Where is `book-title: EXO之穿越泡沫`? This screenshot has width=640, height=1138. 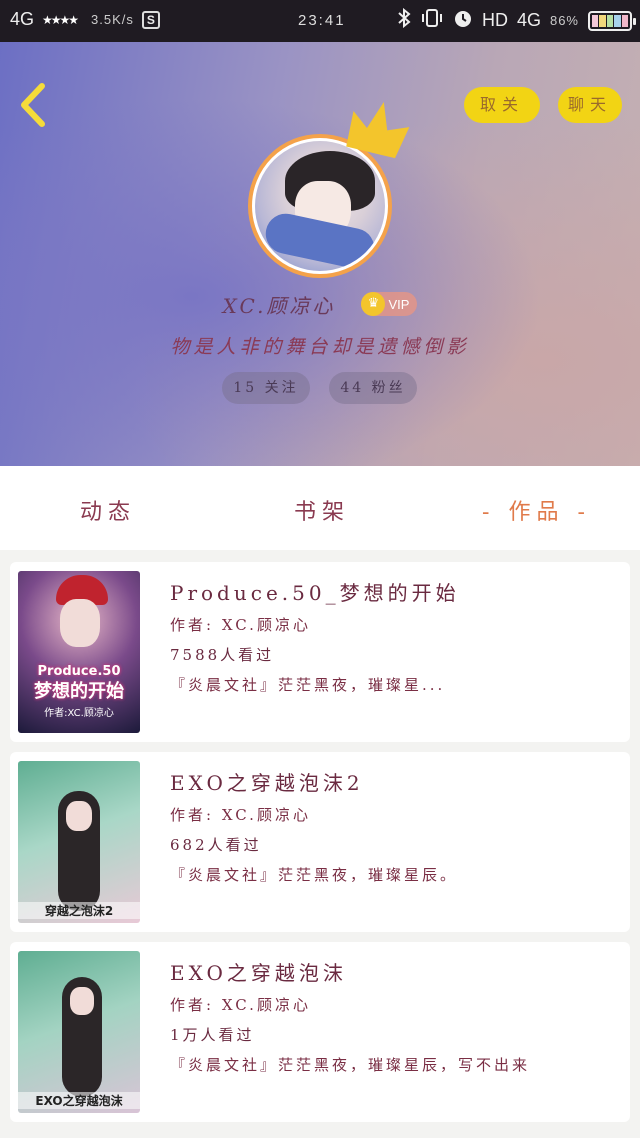
book-title: EXO之穿越泡沫 is located at coordinates (258, 973).